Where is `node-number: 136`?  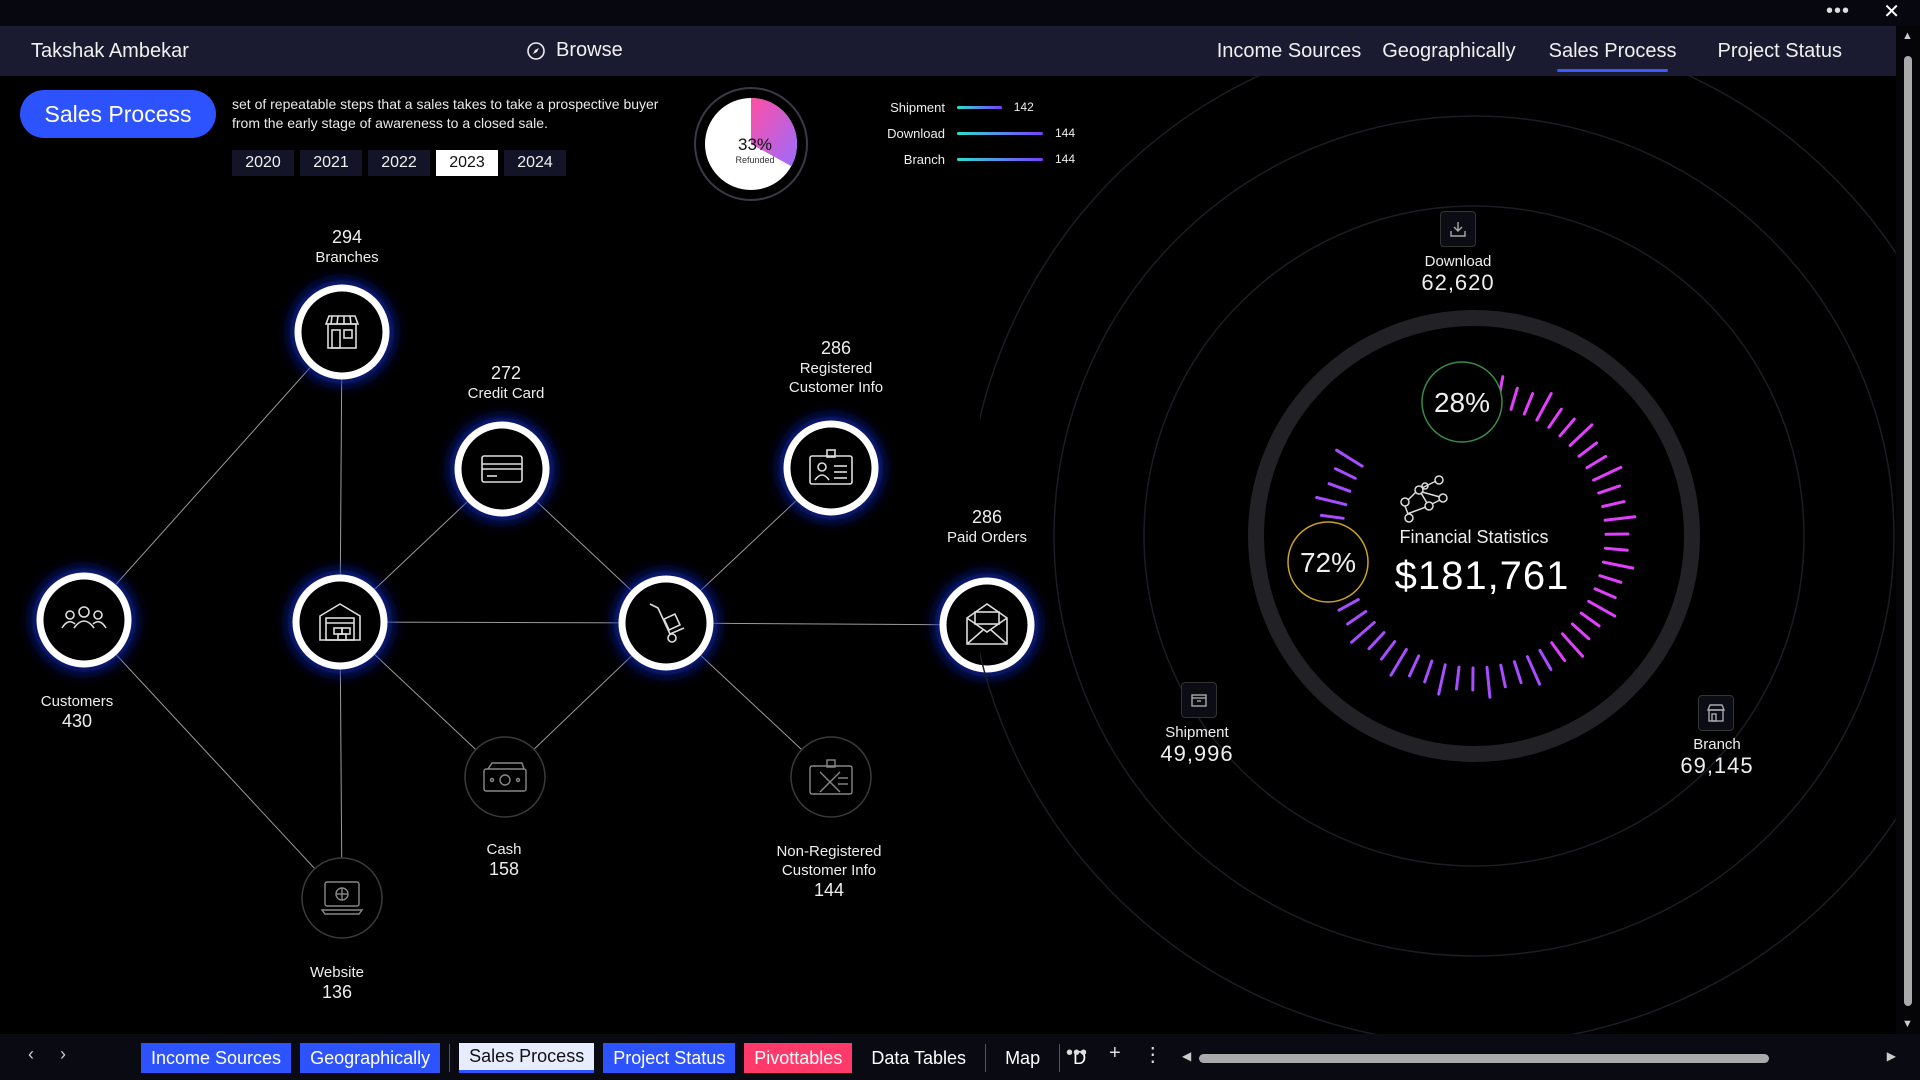 node-number: 136 is located at coordinates (337, 992).